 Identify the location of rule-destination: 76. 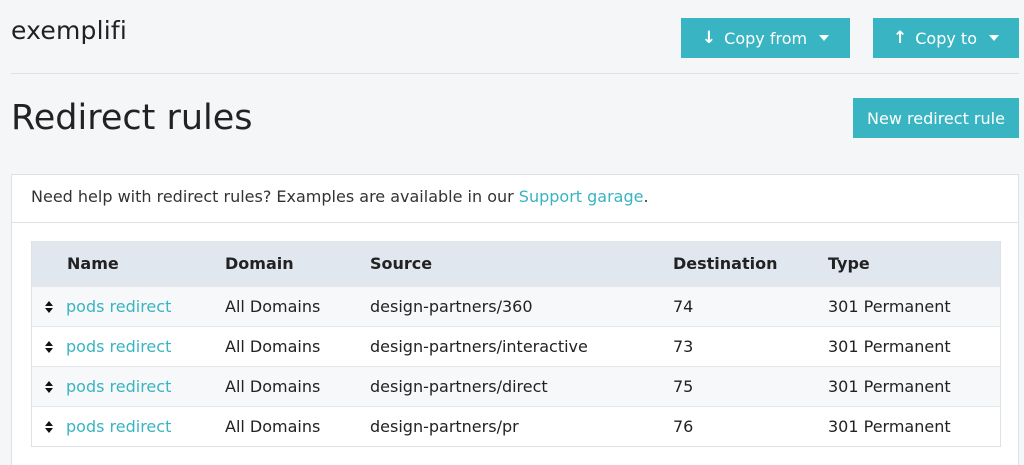
(683, 426).